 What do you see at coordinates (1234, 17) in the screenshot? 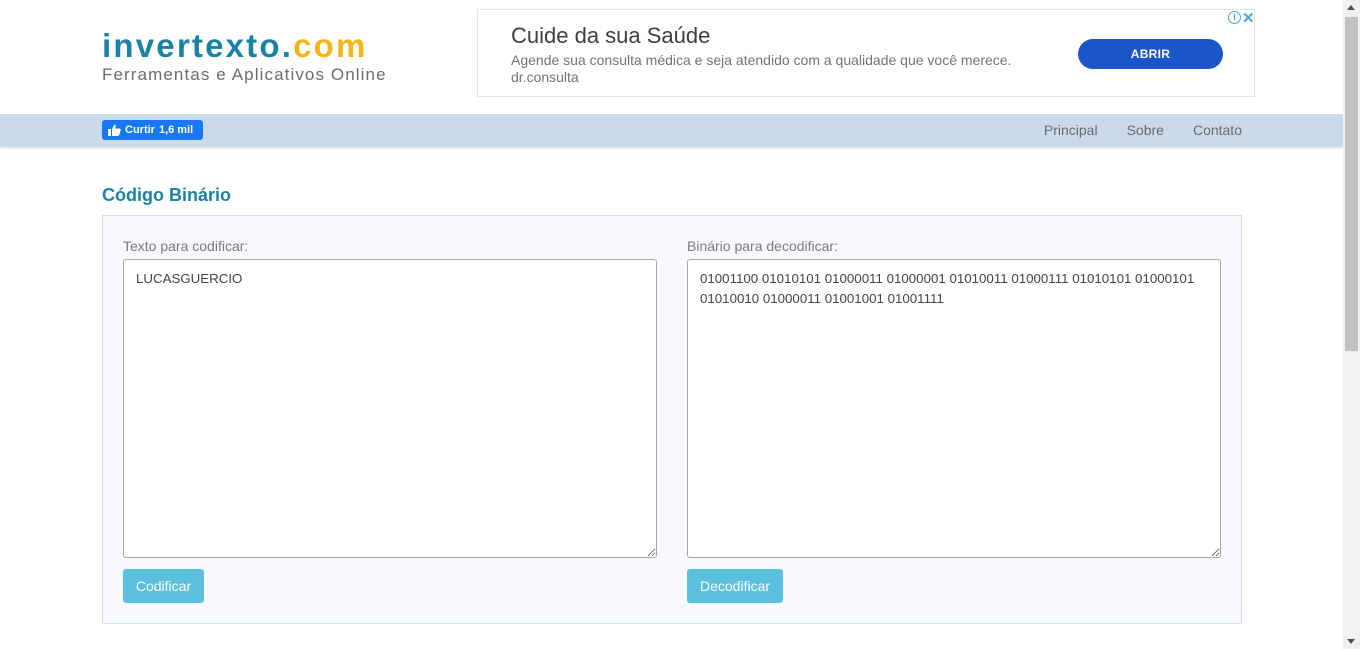
I see `ad-info-icon: i` at bounding box center [1234, 17].